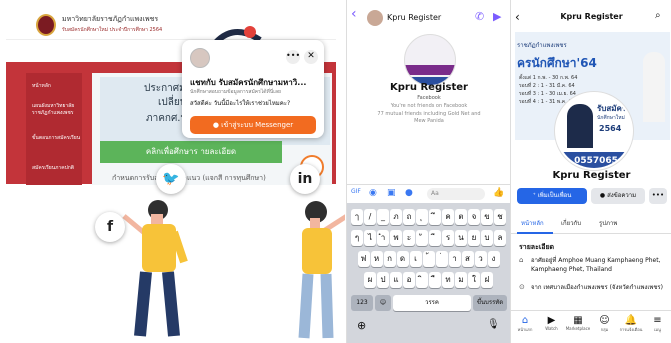 This screenshot has width=671, height=343. I want to click on key: ิ, so click(422, 280).